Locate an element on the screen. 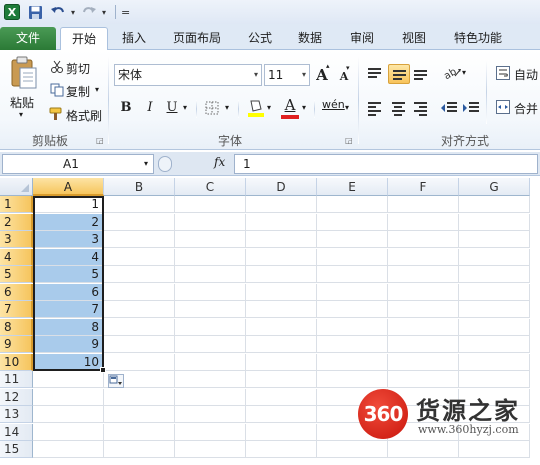 The height and width of the screenshot is (465, 540). cell-f1 is located at coordinates (423, 204).